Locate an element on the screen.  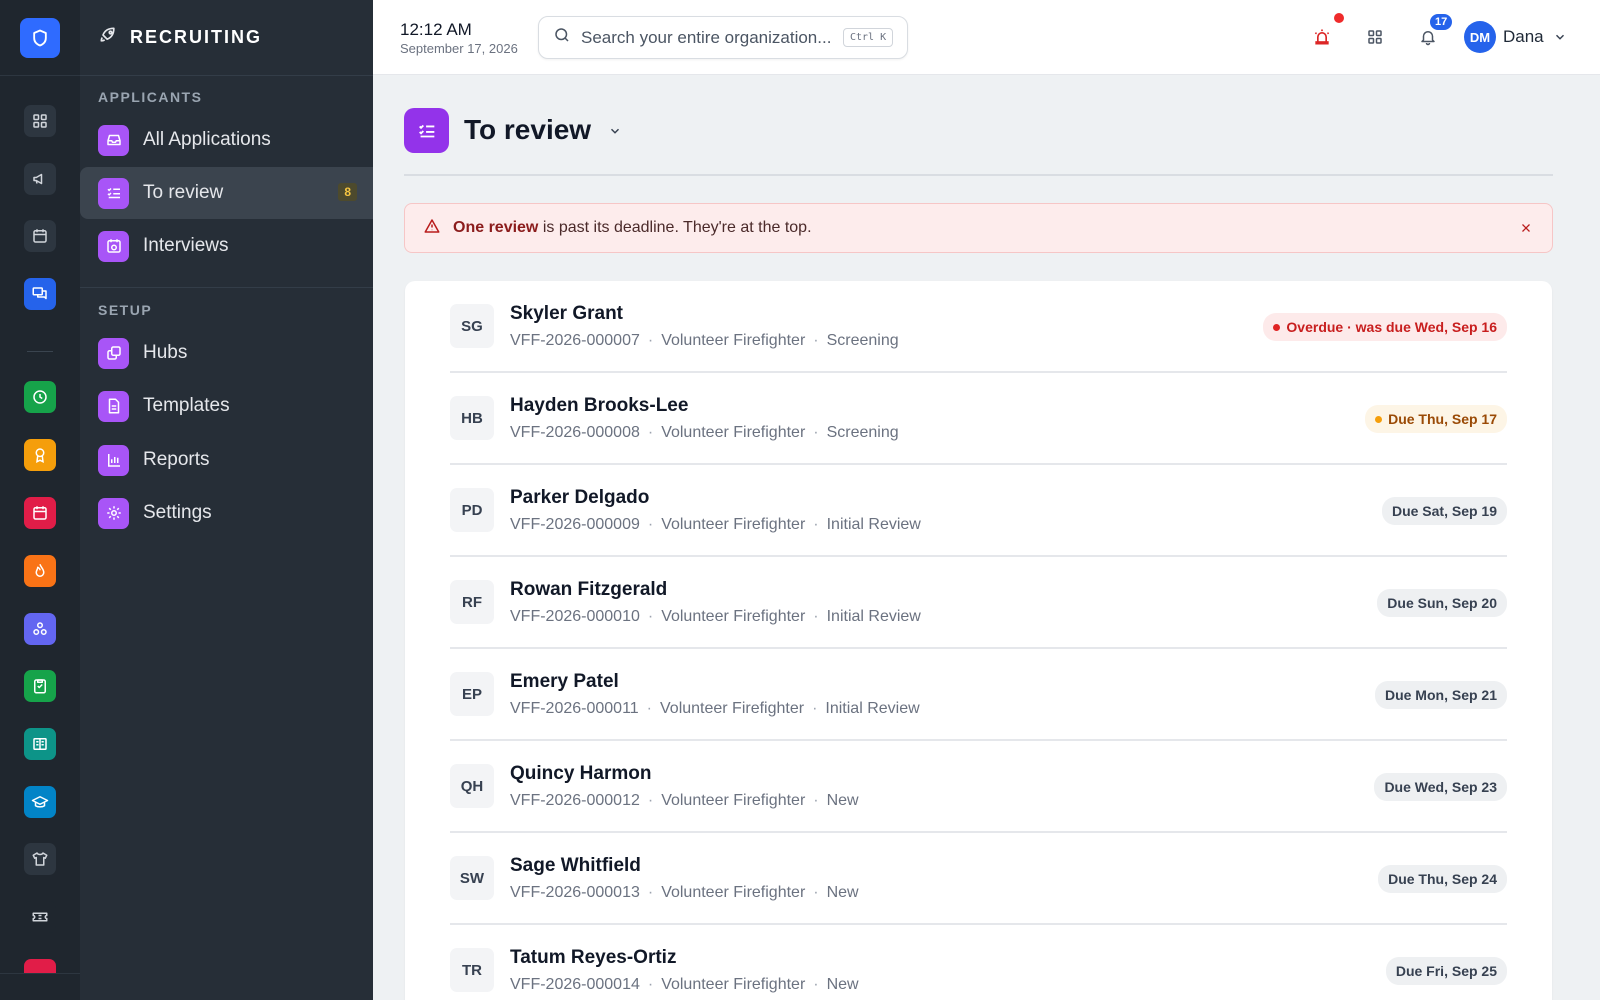
applicant-name: Emery Patel is located at coordinates (564, 682).